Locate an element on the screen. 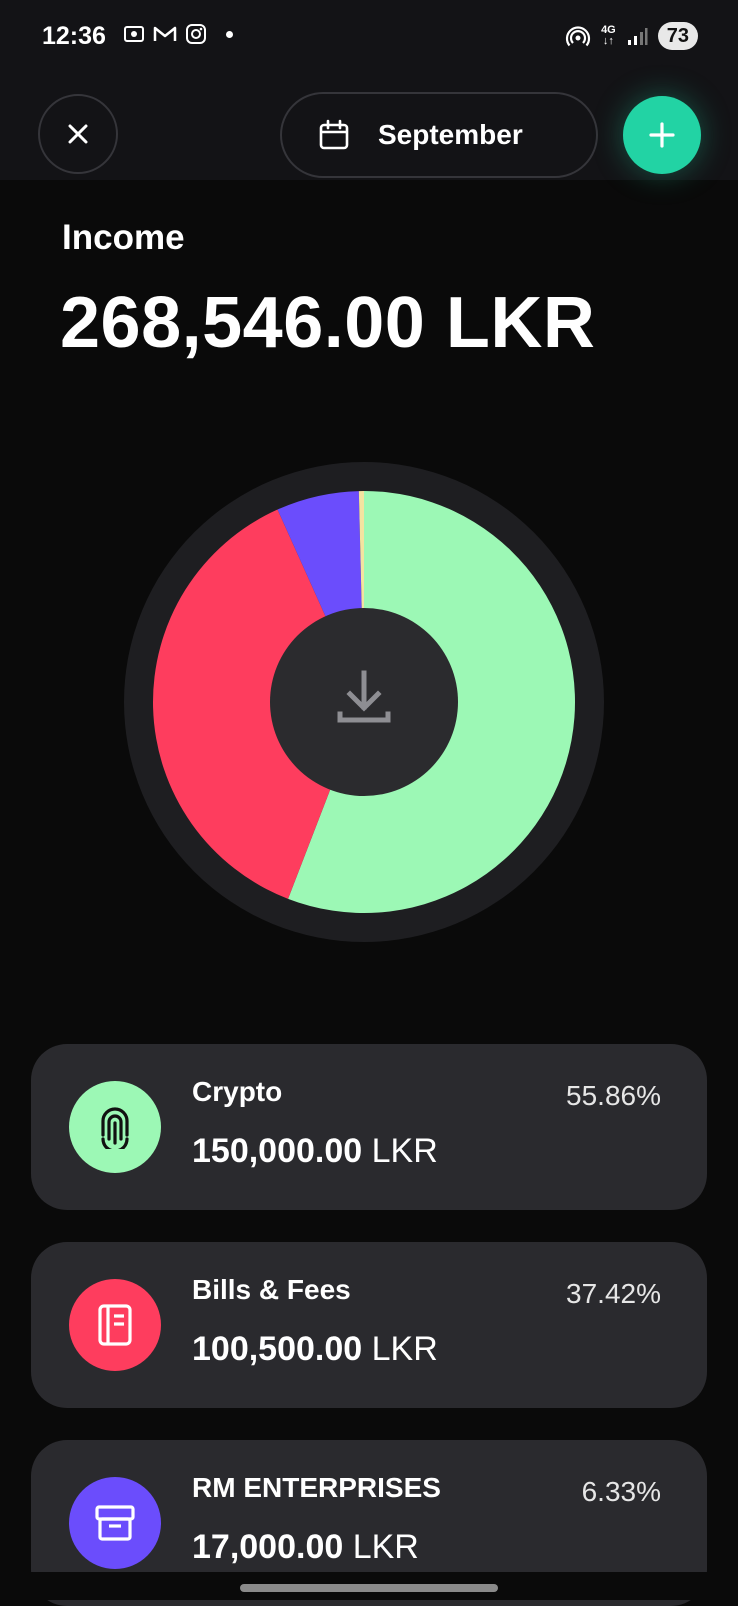 The width and height of the screenshot is (738, 1606). box-icon is located at coordinates (115, 1523).